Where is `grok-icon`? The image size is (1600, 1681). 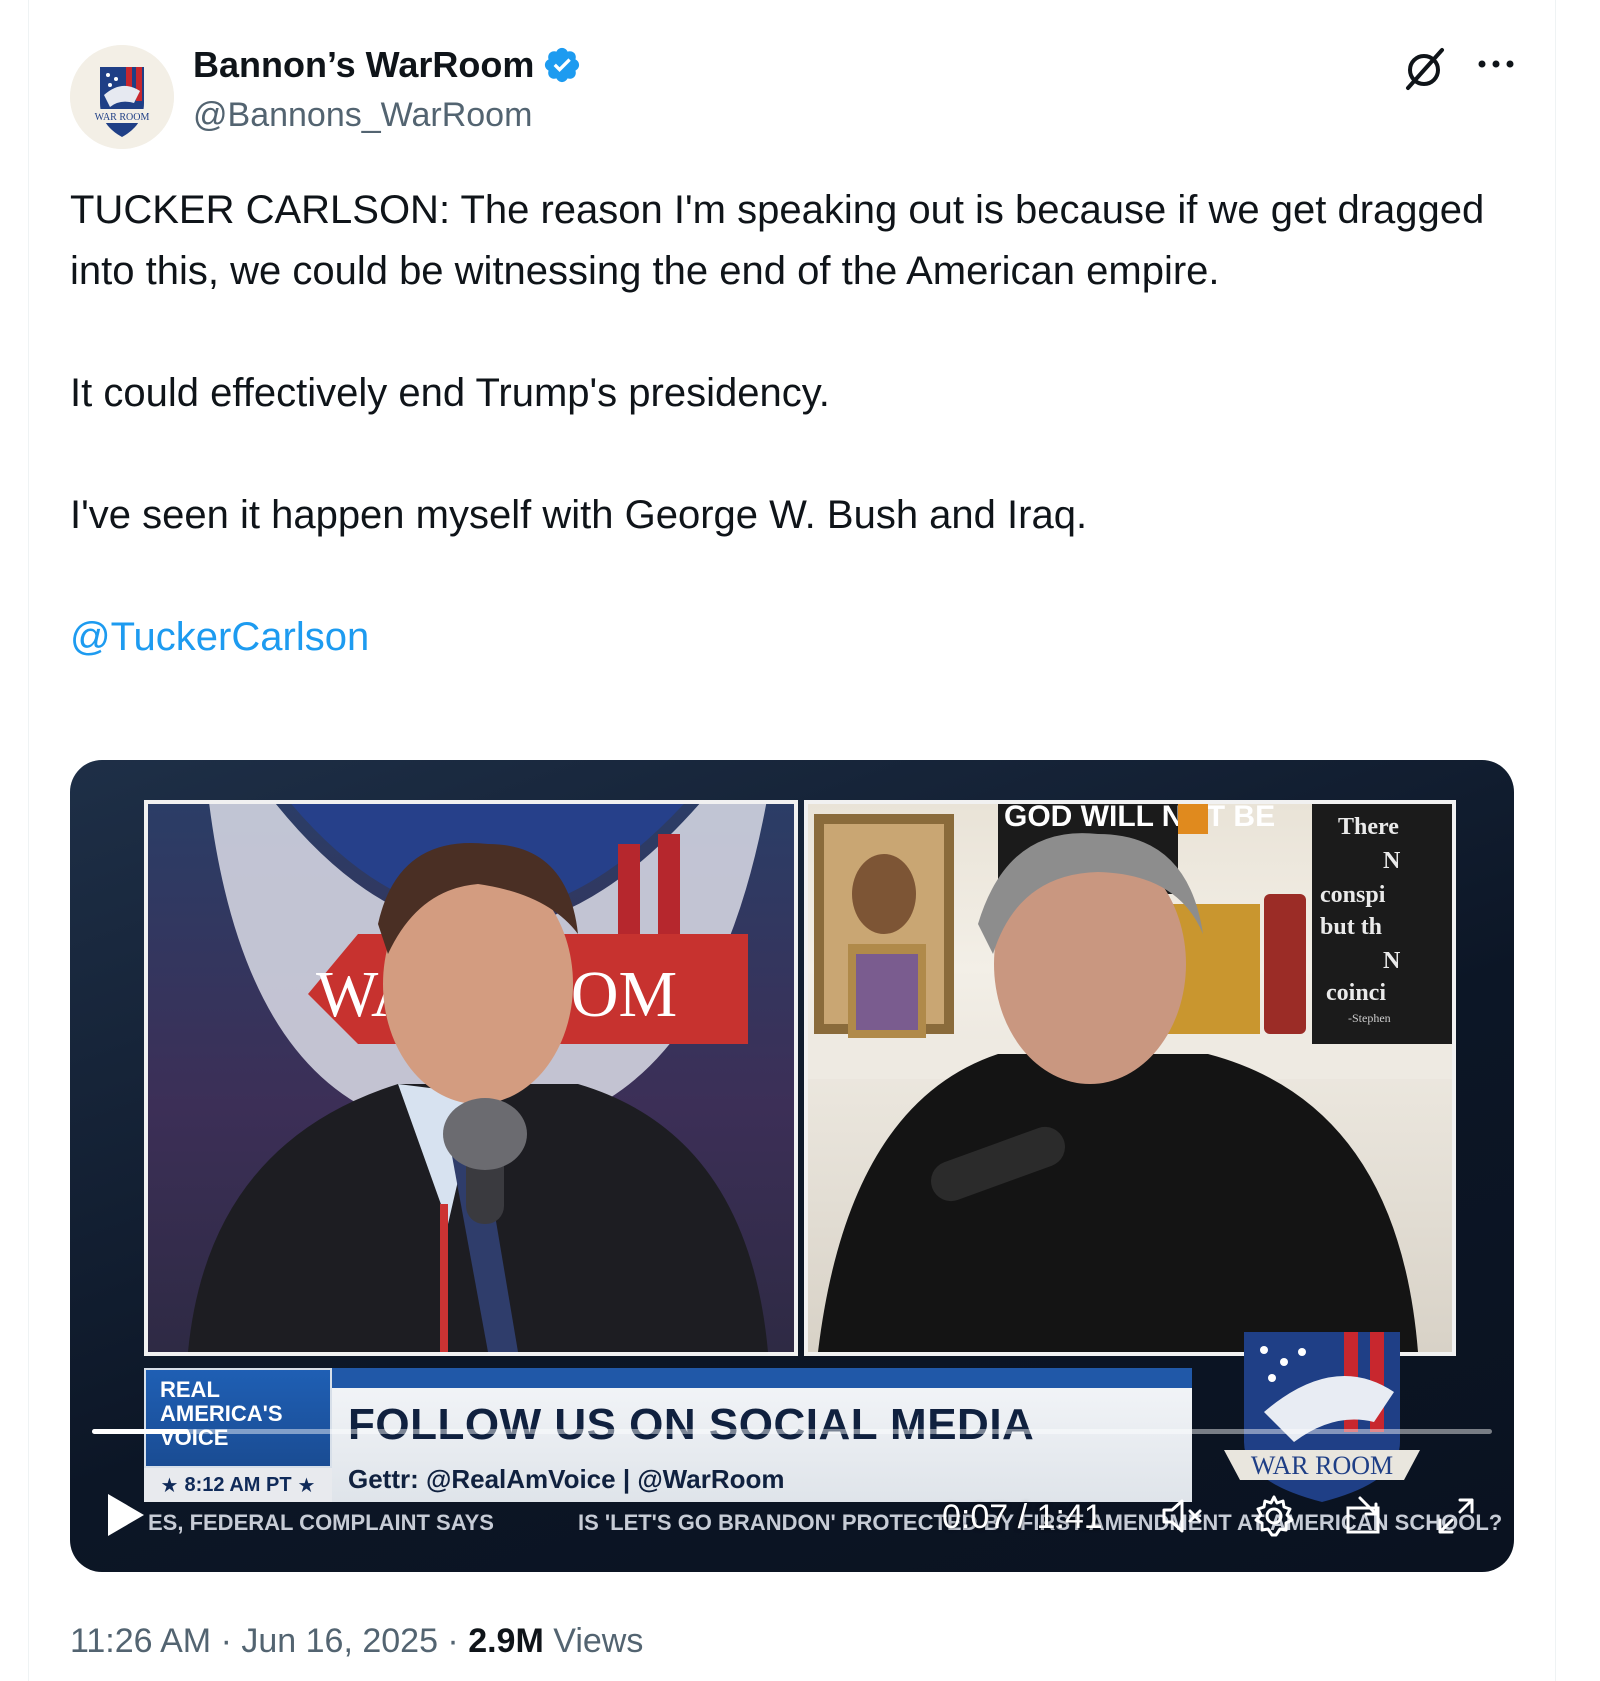 grok-icon is located at coordinates (1424, 68).